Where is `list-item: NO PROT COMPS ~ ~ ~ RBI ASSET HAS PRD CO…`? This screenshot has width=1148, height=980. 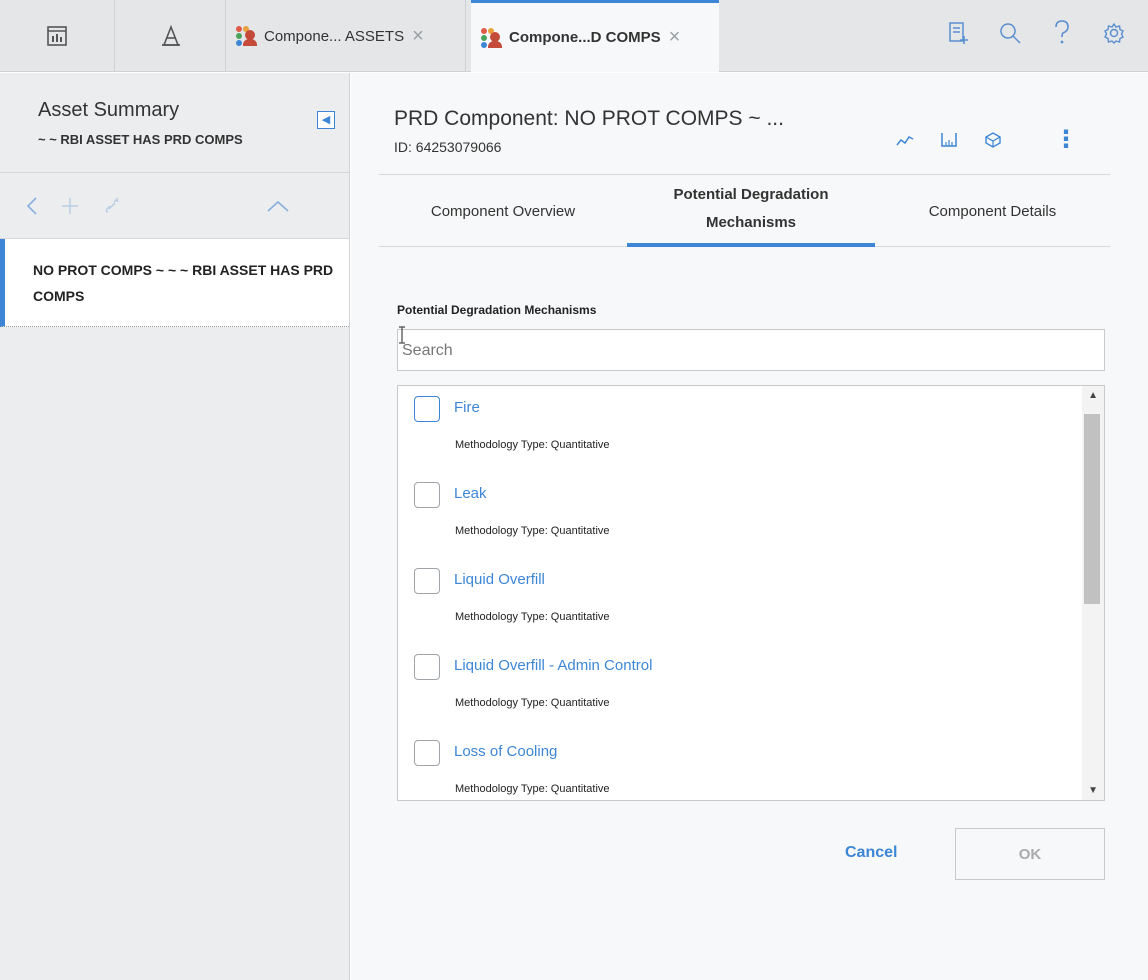 list-item: NO PROT COMPS ~ ~ ~ RBI ASSET HAS PRD CO… is located at coordinates (174, 283).